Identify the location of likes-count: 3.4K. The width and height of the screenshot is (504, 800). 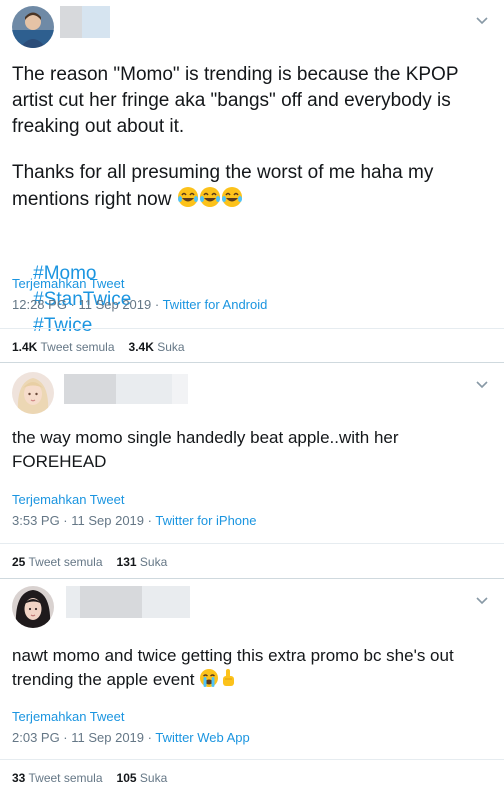
(141, 347).